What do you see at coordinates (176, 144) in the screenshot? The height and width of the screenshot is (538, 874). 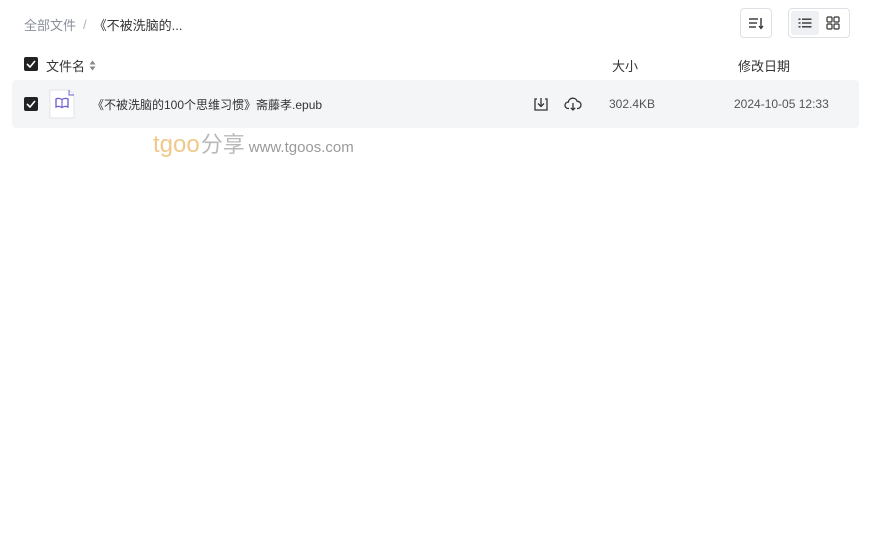 I see `watermark-brand: tgoo` at bounding box center [176, 144].